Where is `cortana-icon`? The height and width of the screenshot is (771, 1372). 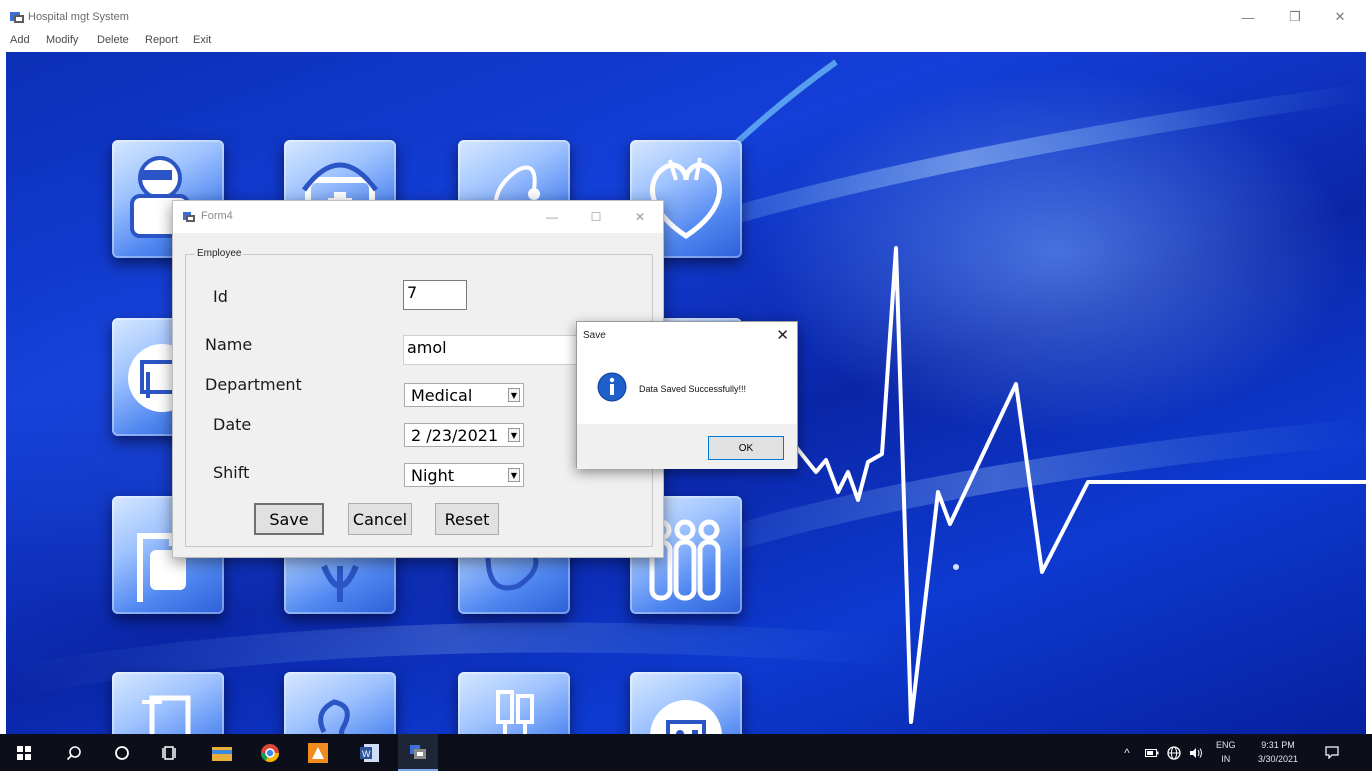 cortana-icon is located at coordinates (122, 752).